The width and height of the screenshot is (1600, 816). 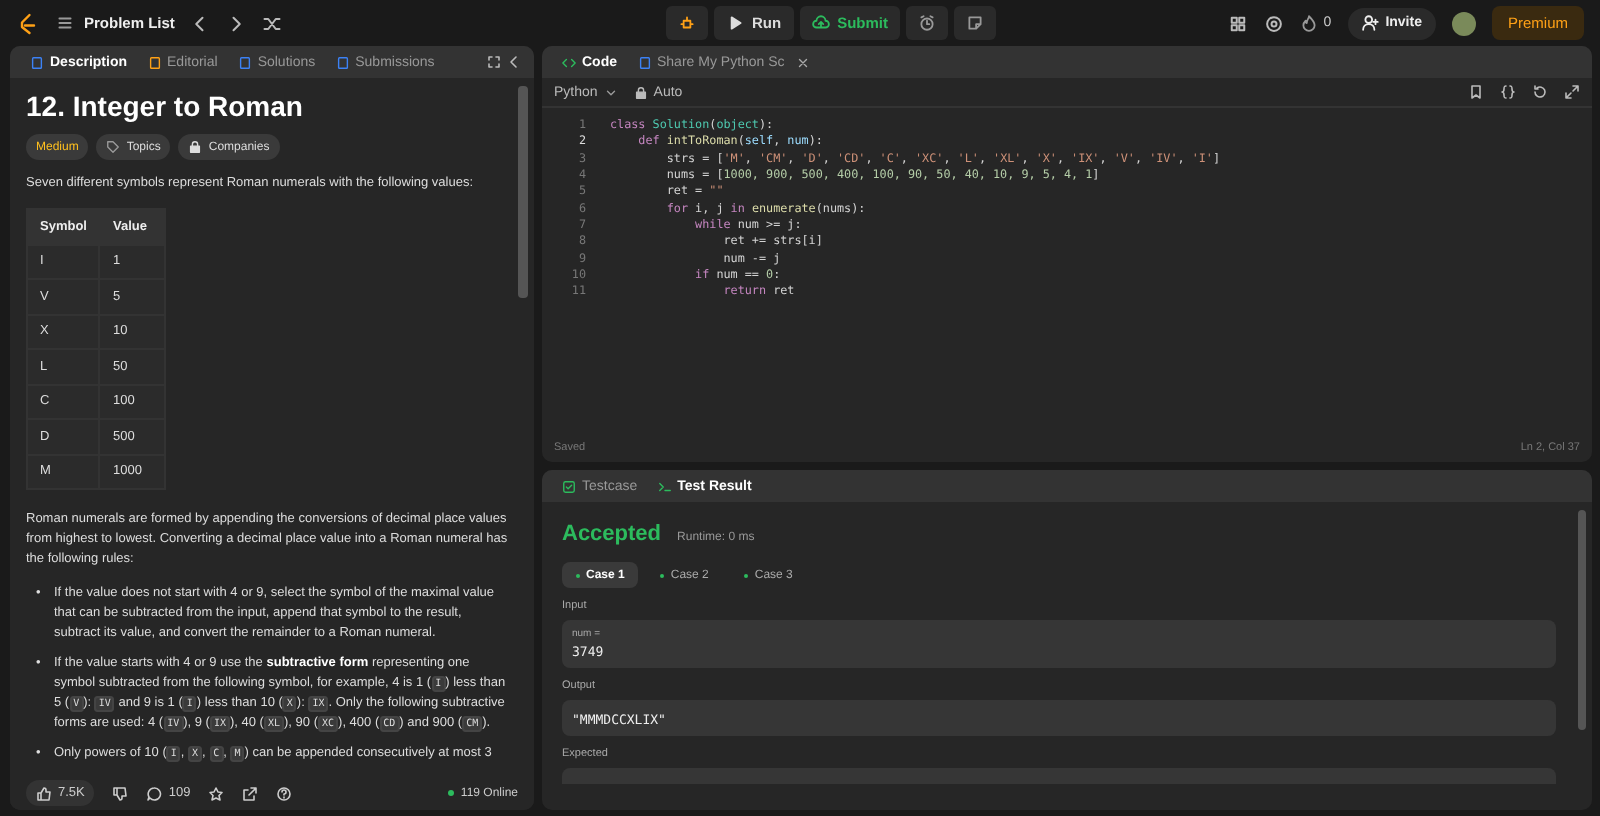 What do you see at coordinates (284, 793) in the screenshot?
I see `help-icon` at bounding box center [284, 793].